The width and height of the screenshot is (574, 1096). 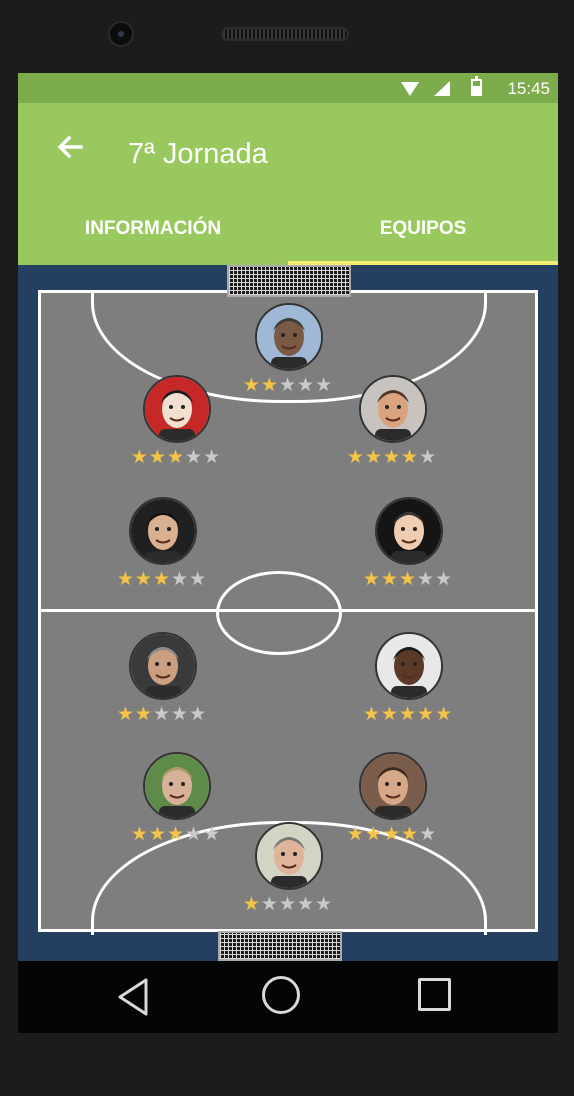 What do you see at coordinates (423, 234) in the screenshot?
I see `tab-equipos: EQUIPOS` at bounding box center [423, 234].